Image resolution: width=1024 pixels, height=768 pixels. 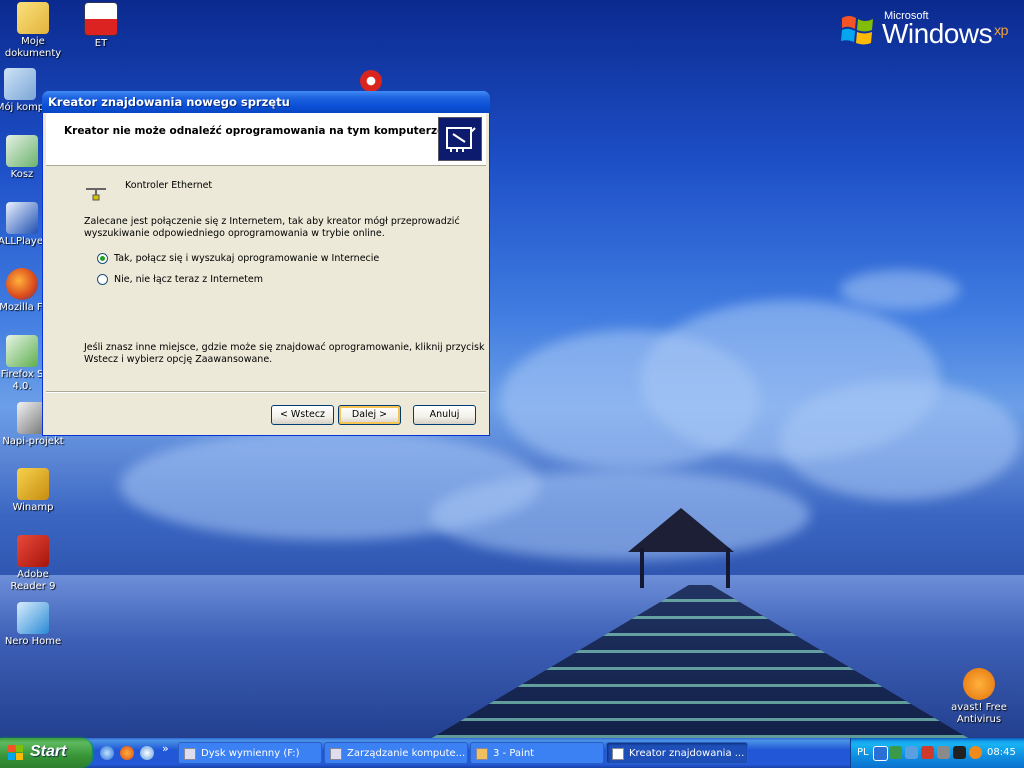 I want to click on quicklaunch-media-icon, so click(x=147, y=753).